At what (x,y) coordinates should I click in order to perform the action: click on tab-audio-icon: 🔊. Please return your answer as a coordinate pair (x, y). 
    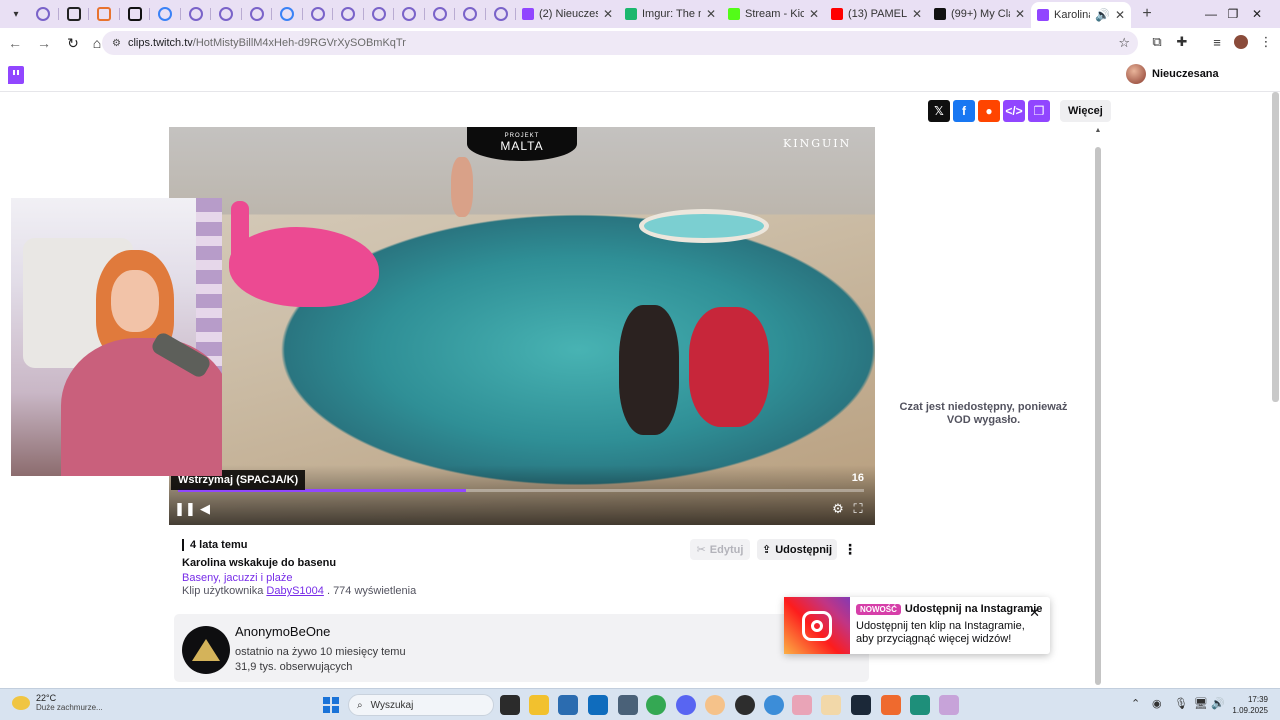
    Looking at the image, I should click on (1102, 15).